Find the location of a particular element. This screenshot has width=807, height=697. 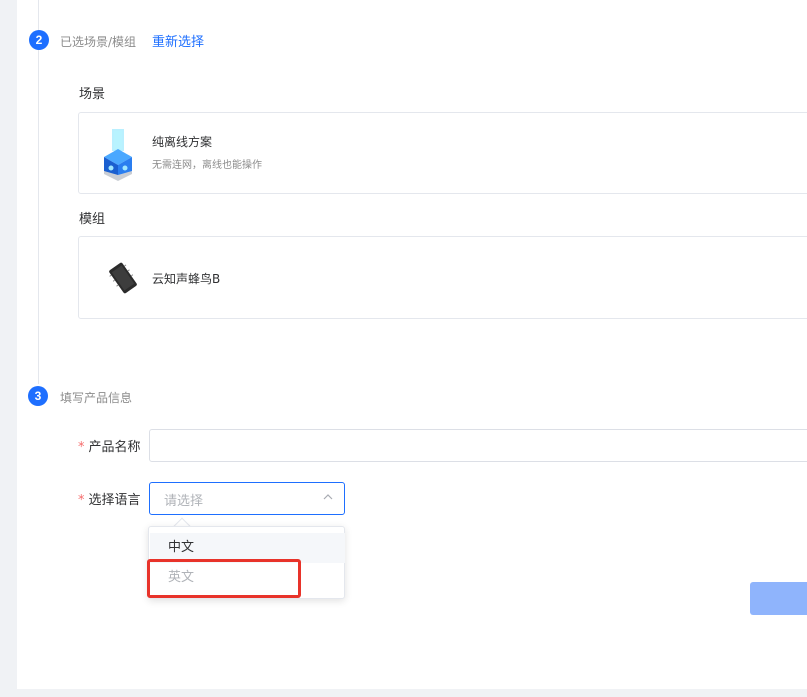

step-3-number: 3 is located at coordinates (38, 396).